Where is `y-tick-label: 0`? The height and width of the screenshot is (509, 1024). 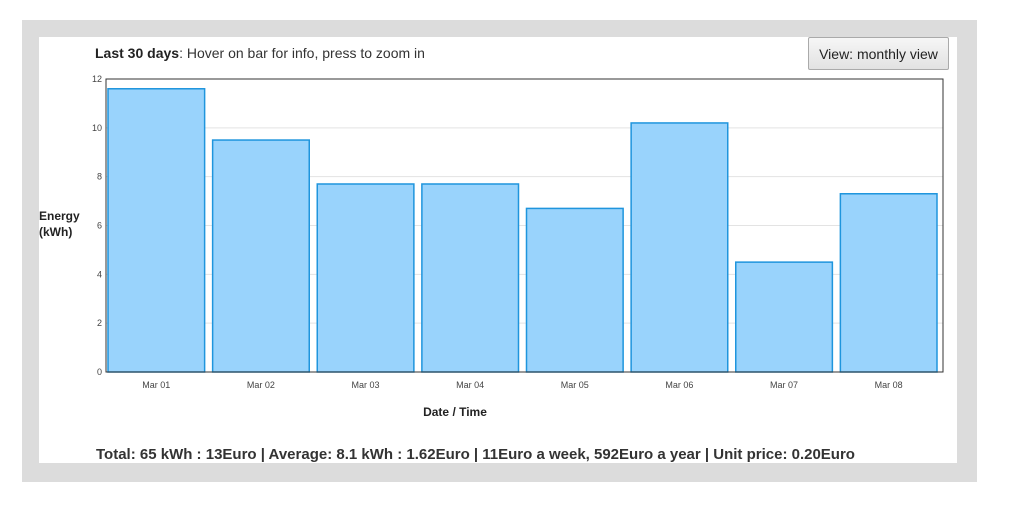 y-tick-label: 0 is located at coordinates (99, 372).